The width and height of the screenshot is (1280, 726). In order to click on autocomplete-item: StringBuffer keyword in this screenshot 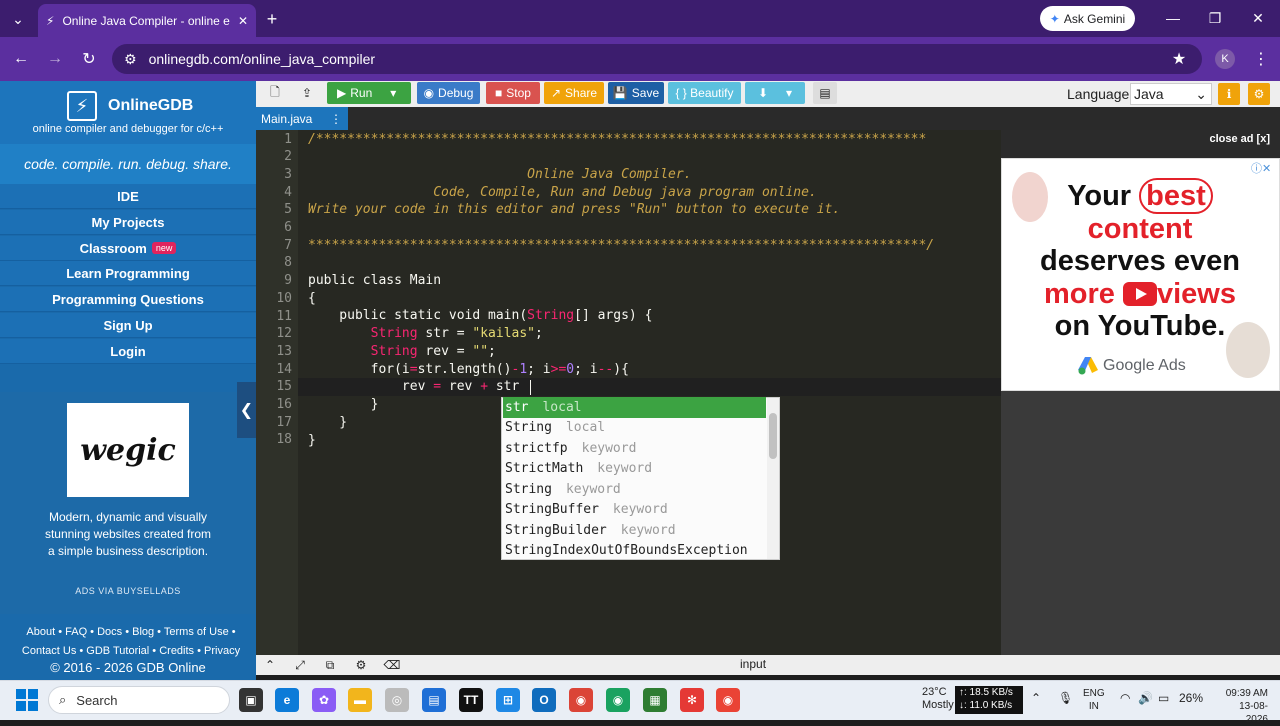, I will do `click(634, 510)`.